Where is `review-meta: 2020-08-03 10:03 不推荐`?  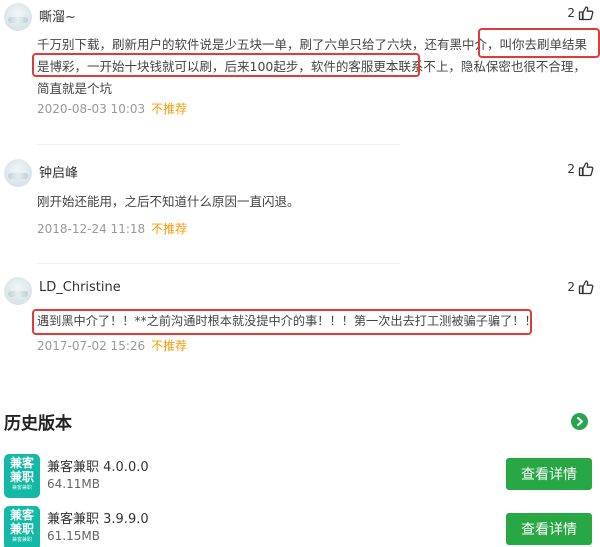 review-meta: 2020-08-03 10:03 不推荐 is located at coordinates (112, 108).